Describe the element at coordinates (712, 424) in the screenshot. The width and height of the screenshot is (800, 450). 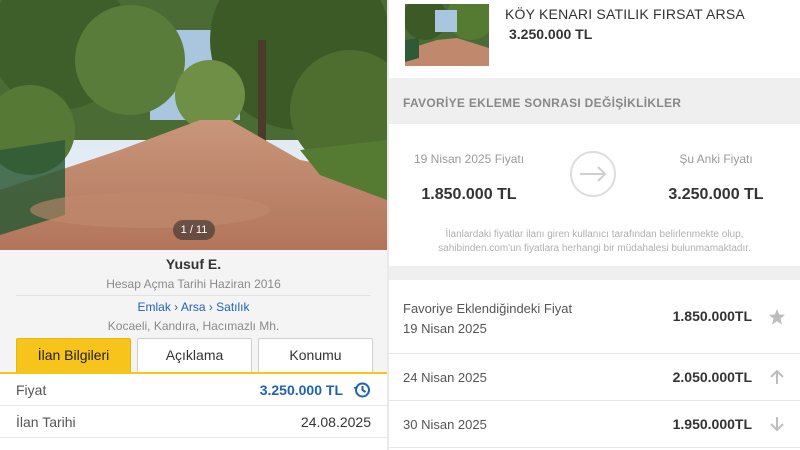
I see `history-price: 1.950.000TL` at that location.